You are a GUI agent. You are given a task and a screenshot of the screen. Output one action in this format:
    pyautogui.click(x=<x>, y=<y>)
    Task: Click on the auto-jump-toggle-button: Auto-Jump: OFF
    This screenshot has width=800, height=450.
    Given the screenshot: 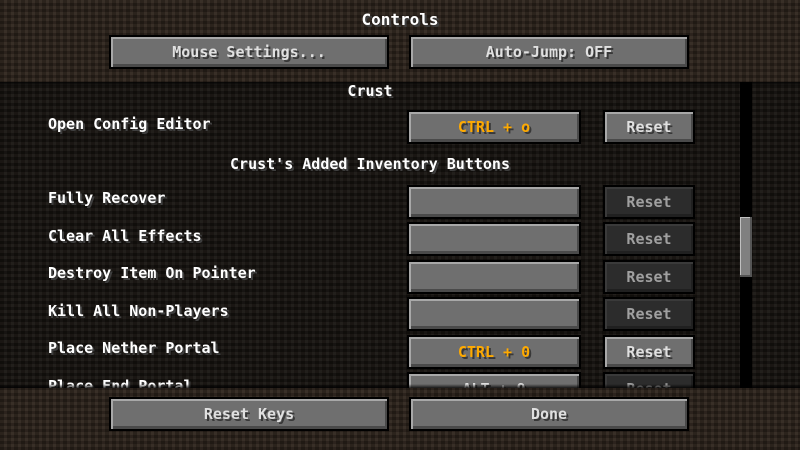 What is the action you would take?
    pyautogui.click(x=549, y=52)
    